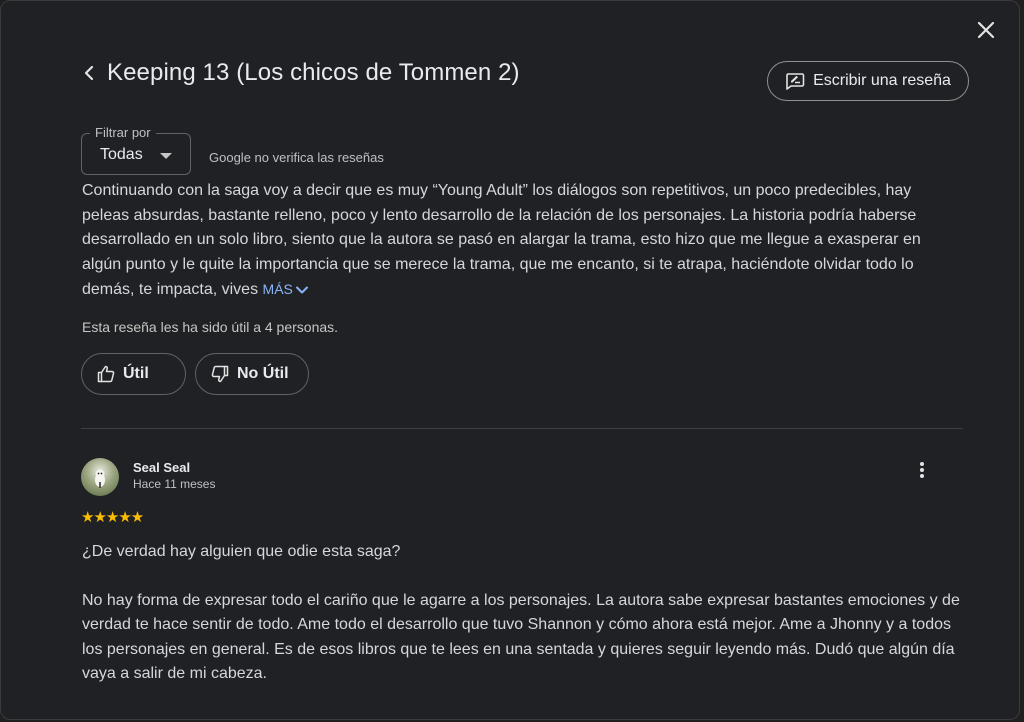 This screenshot has width=1024, height=722. What do you see at coordinates (301, 290) in the screenshot?
I see `chevron-down-icon` at bounding box center [301, 290].